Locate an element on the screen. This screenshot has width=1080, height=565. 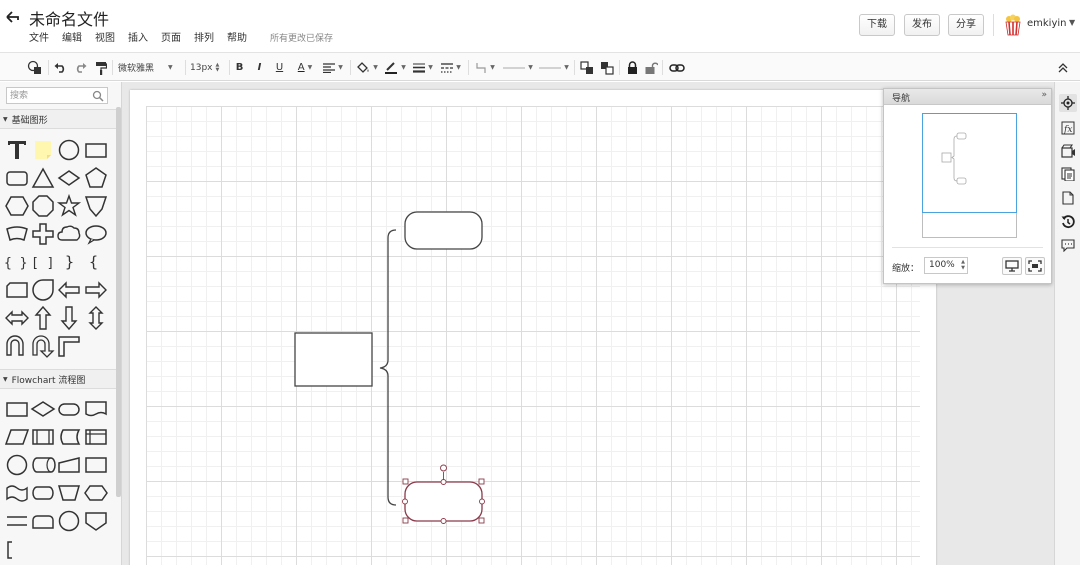
shape-left-brace: { is located at coordinates (96, 262).